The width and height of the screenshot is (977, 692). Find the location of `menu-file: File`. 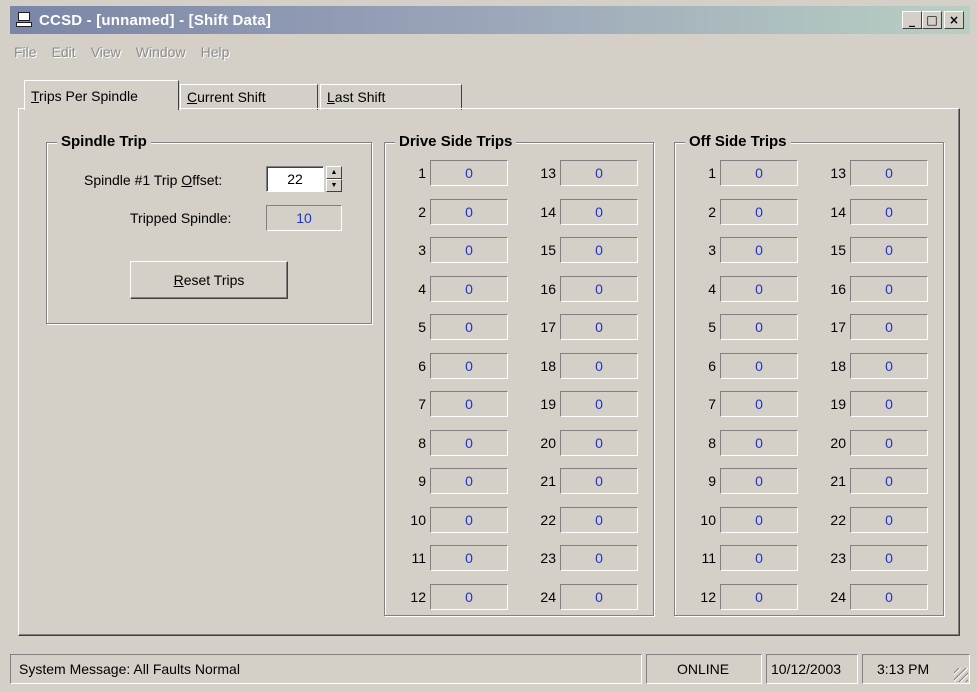

menu-file: File is located at coordinates (25, 55).